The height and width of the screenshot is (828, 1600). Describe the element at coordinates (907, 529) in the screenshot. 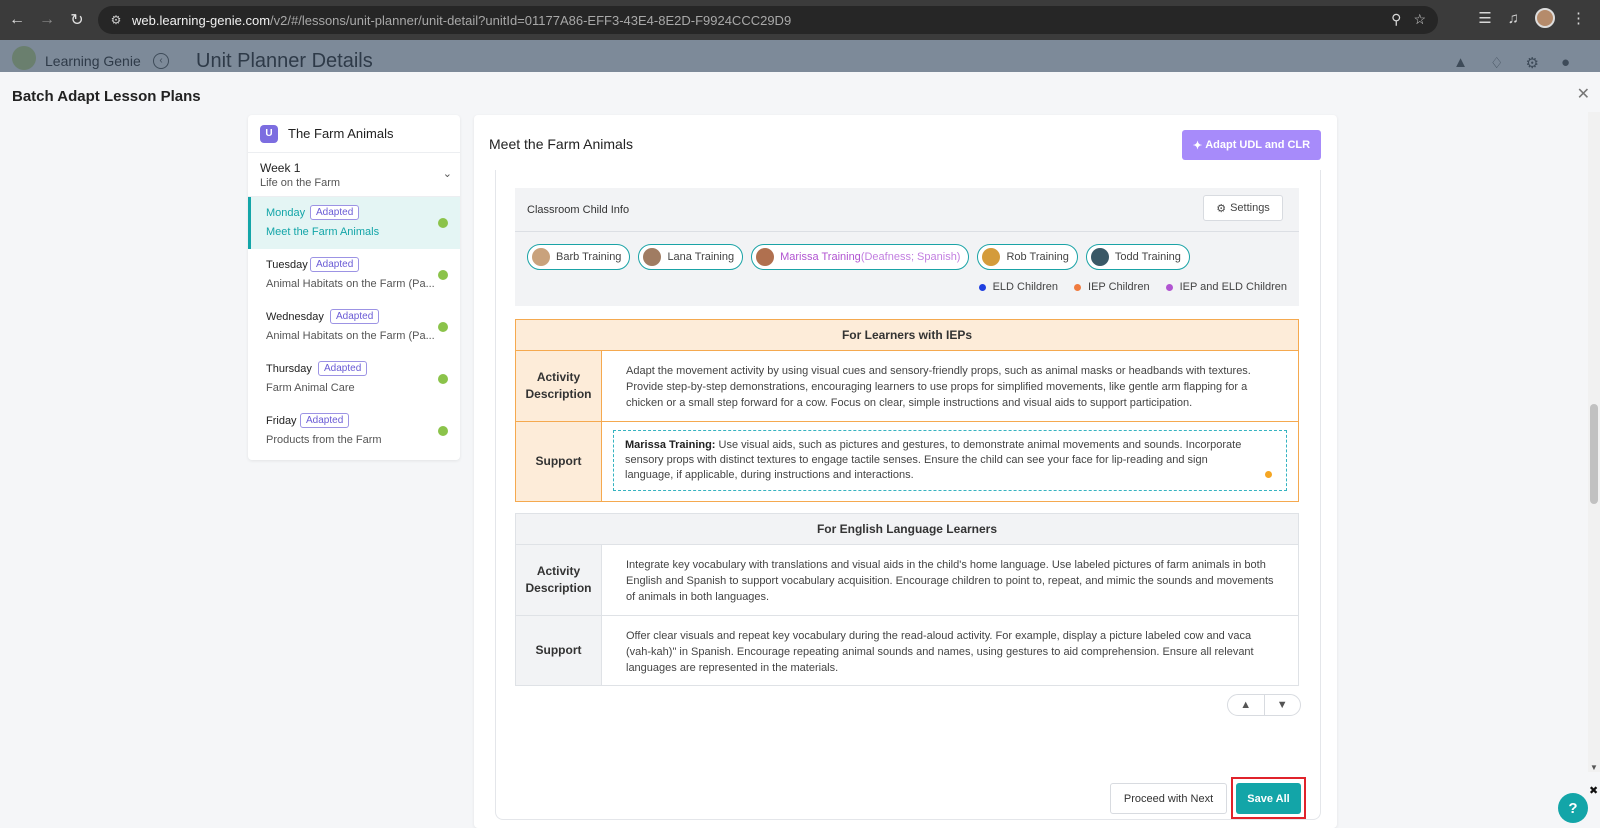

I see `ell-heading: For English Language Learners` at that location.